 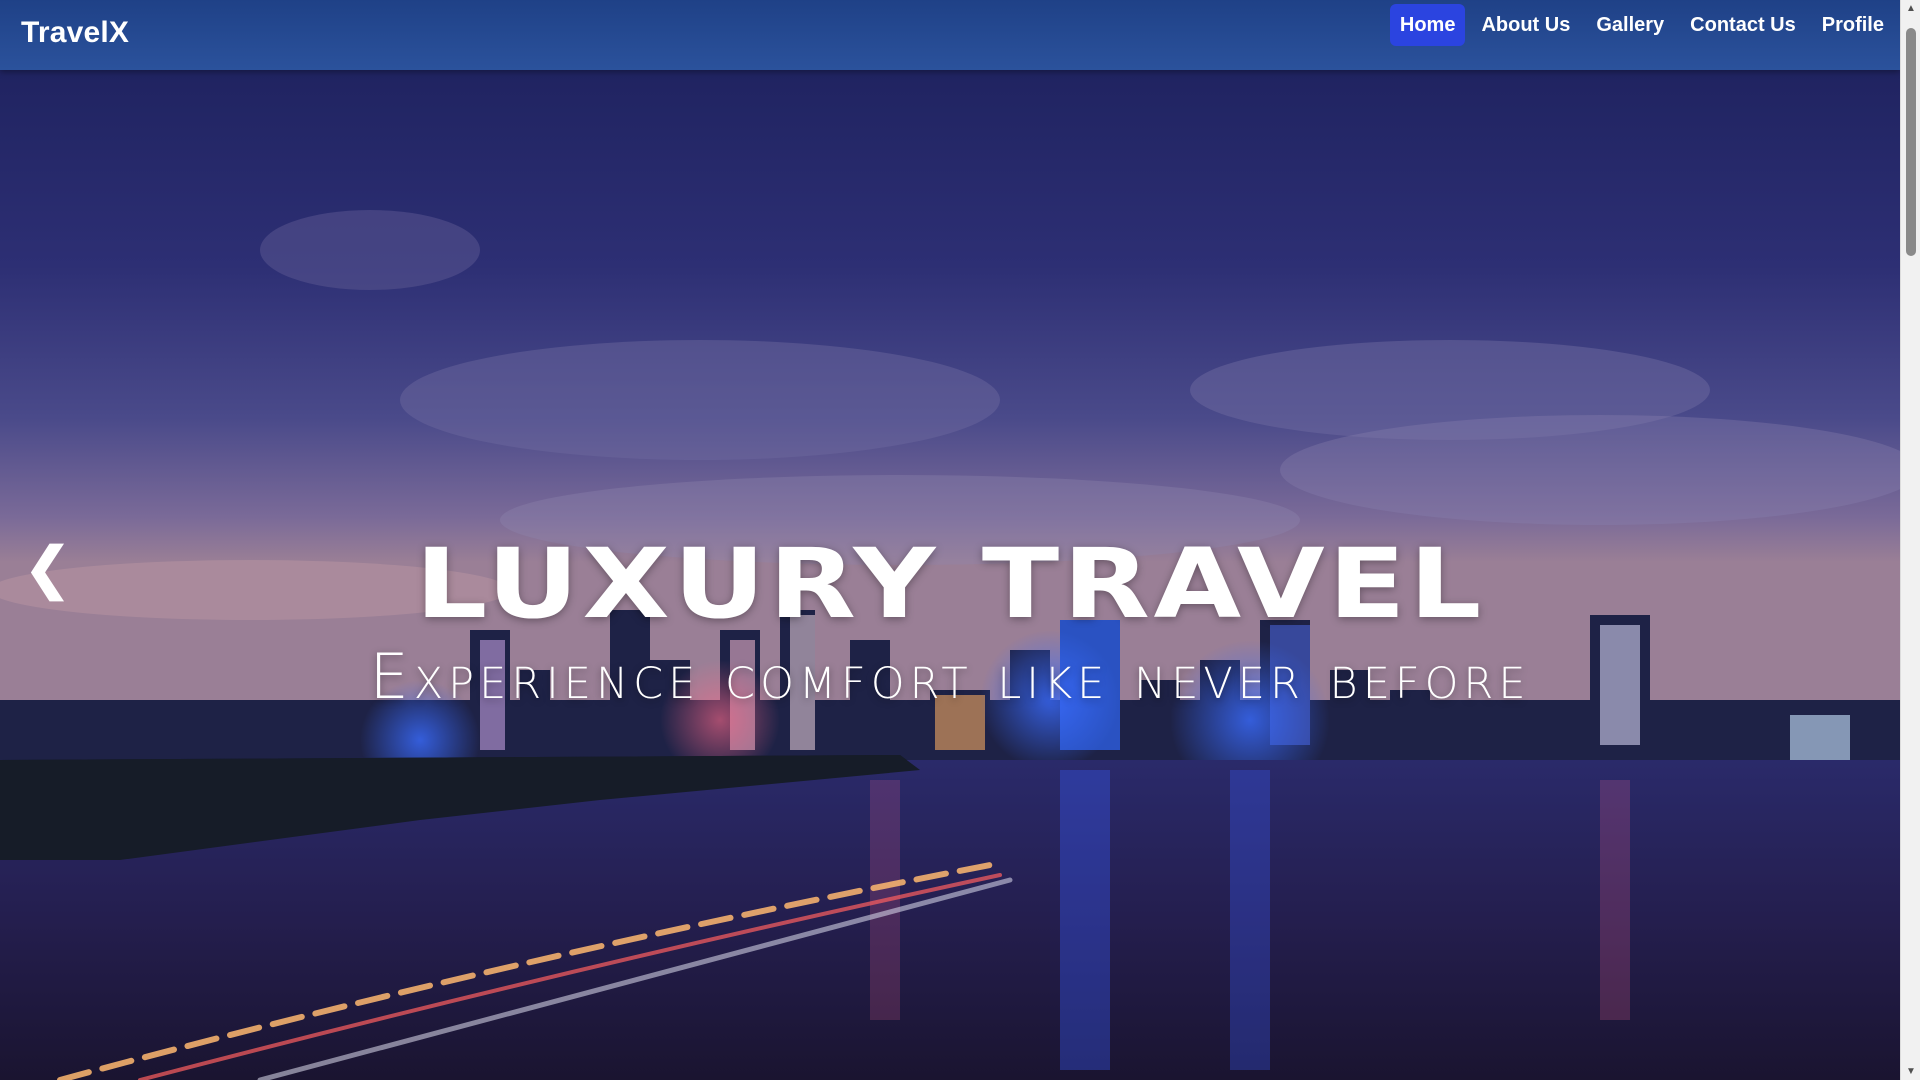 I want to click on hero-subtitle: Experience comfort like never before, so click(x=950, y=676).